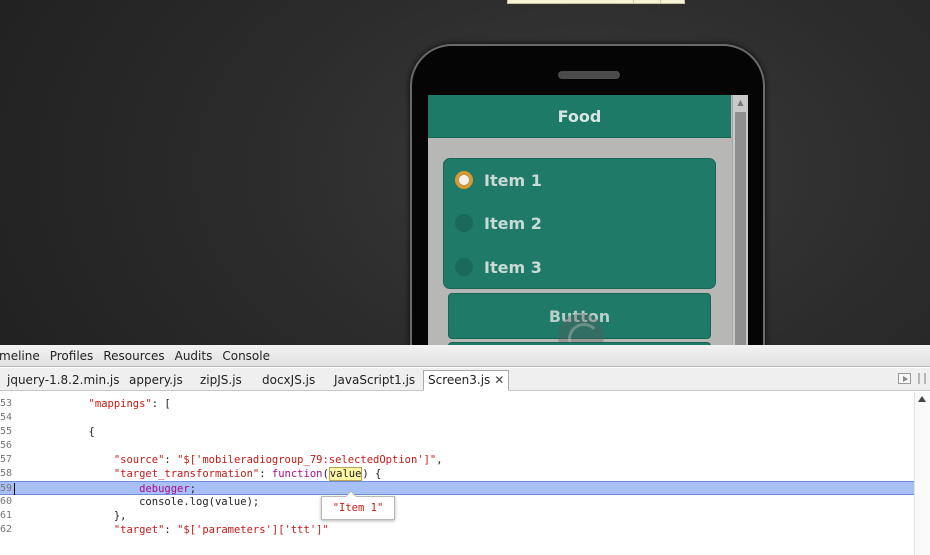  I want to click on file-tab-jquery: jquery-1.8.2.min.js, so click(63, 381).